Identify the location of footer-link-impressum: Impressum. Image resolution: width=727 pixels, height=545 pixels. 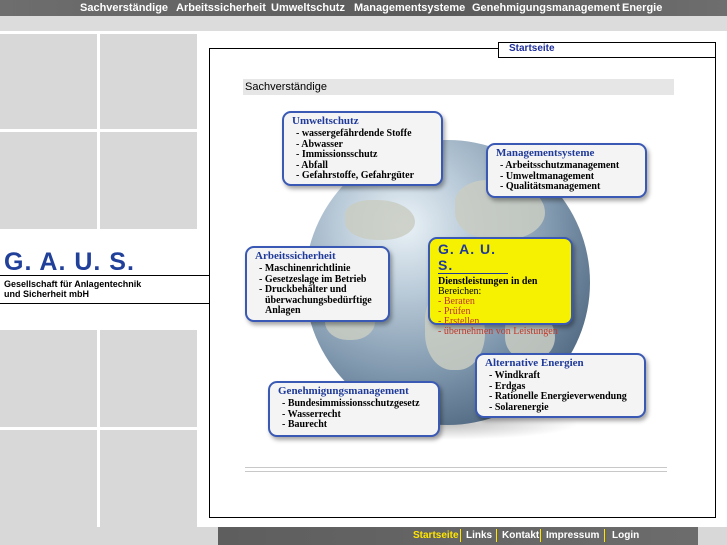
(572, 535).